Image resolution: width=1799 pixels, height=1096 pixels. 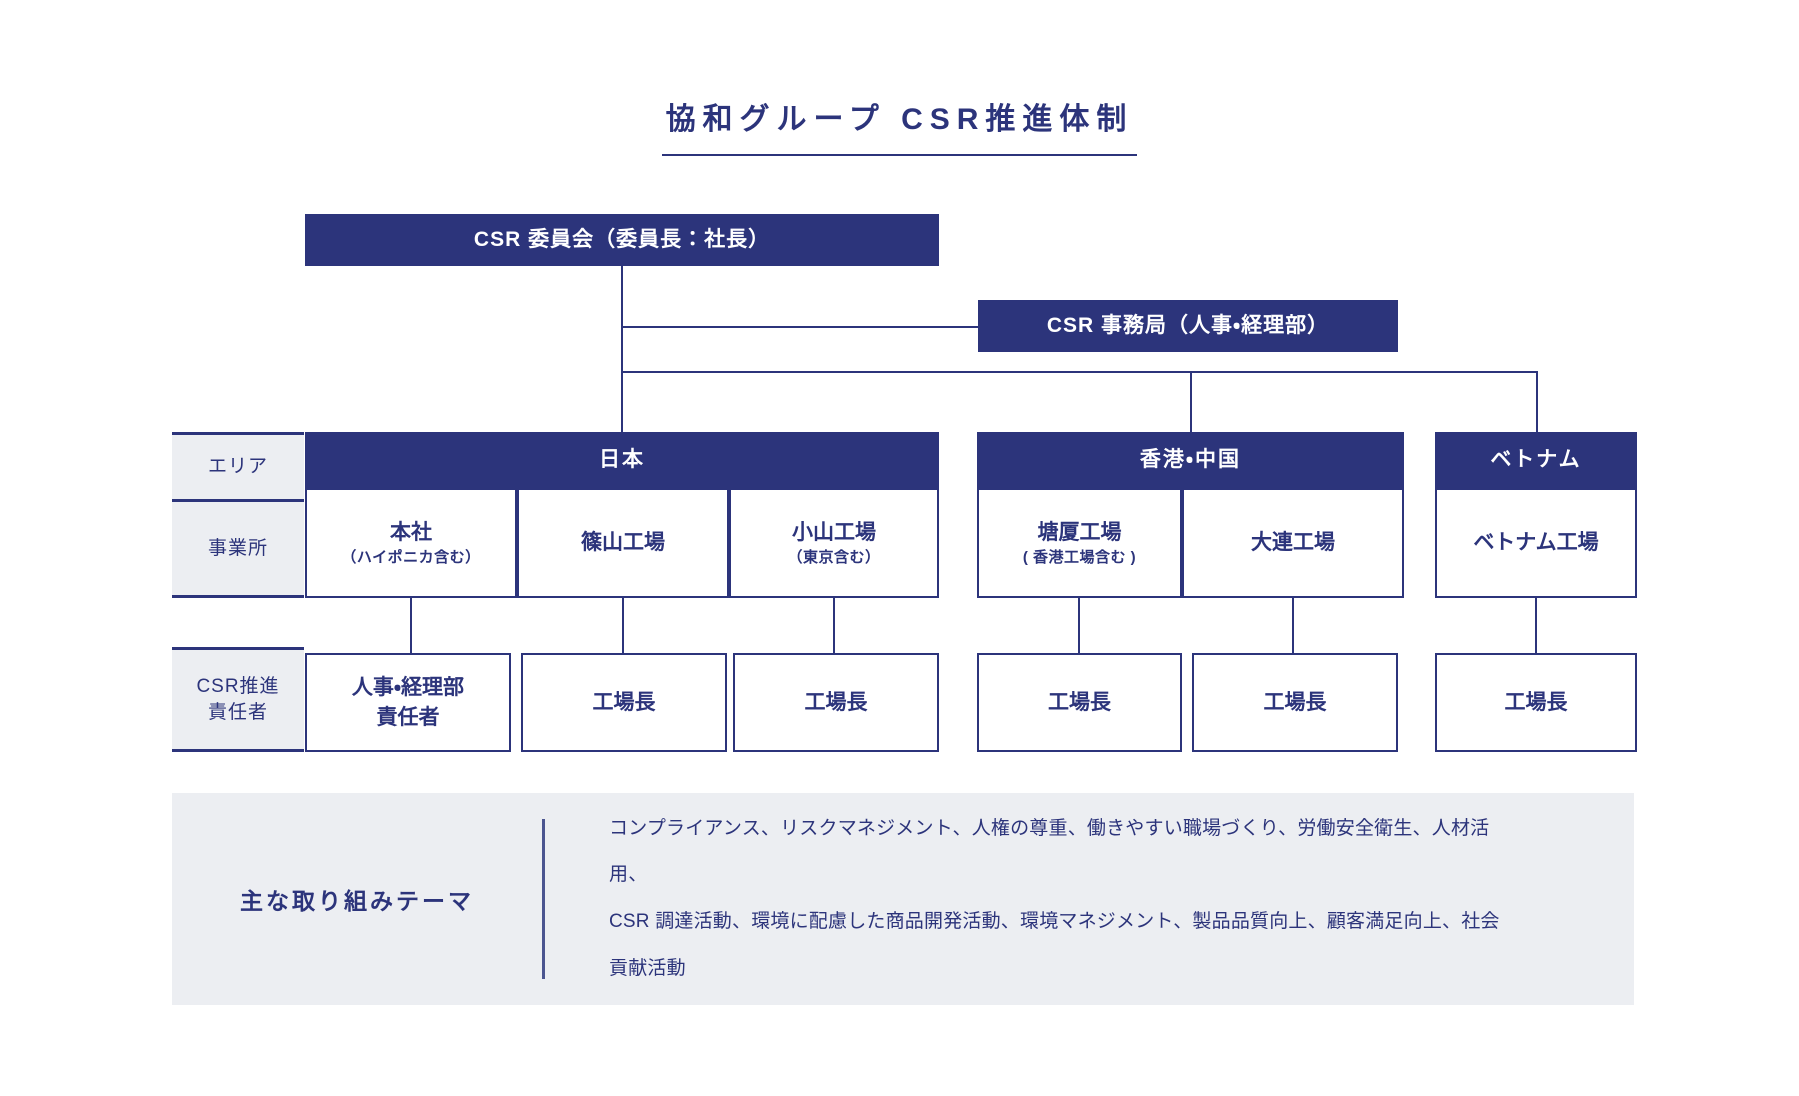 I want to click on csr-committee-box: CSR 委員会（委員長：社長）, so click(x=622, y=240).